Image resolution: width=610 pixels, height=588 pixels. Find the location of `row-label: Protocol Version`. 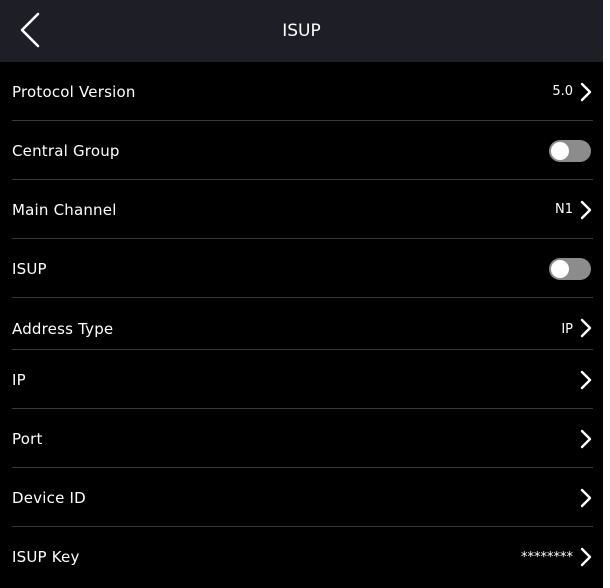

row-label: Protocol Version is located at coordinates (74, 91).